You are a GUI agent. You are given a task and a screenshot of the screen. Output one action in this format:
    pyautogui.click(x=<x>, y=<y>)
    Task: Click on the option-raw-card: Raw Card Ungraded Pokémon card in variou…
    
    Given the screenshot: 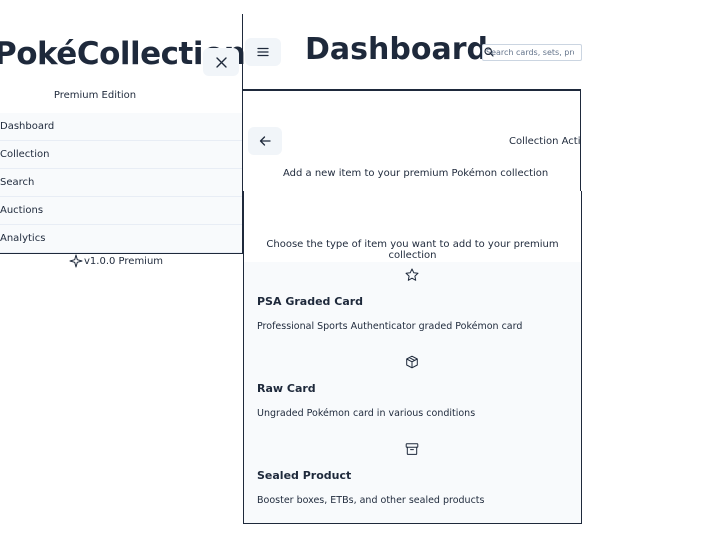 What is the action you would take?
    pyautogui.click(x=412, y=392)
    